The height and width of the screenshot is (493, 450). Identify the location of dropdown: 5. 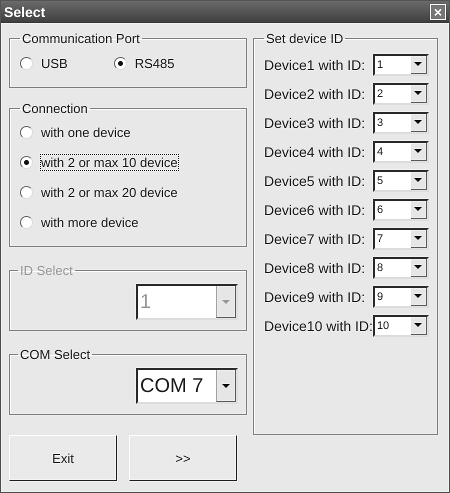
(400, 181).